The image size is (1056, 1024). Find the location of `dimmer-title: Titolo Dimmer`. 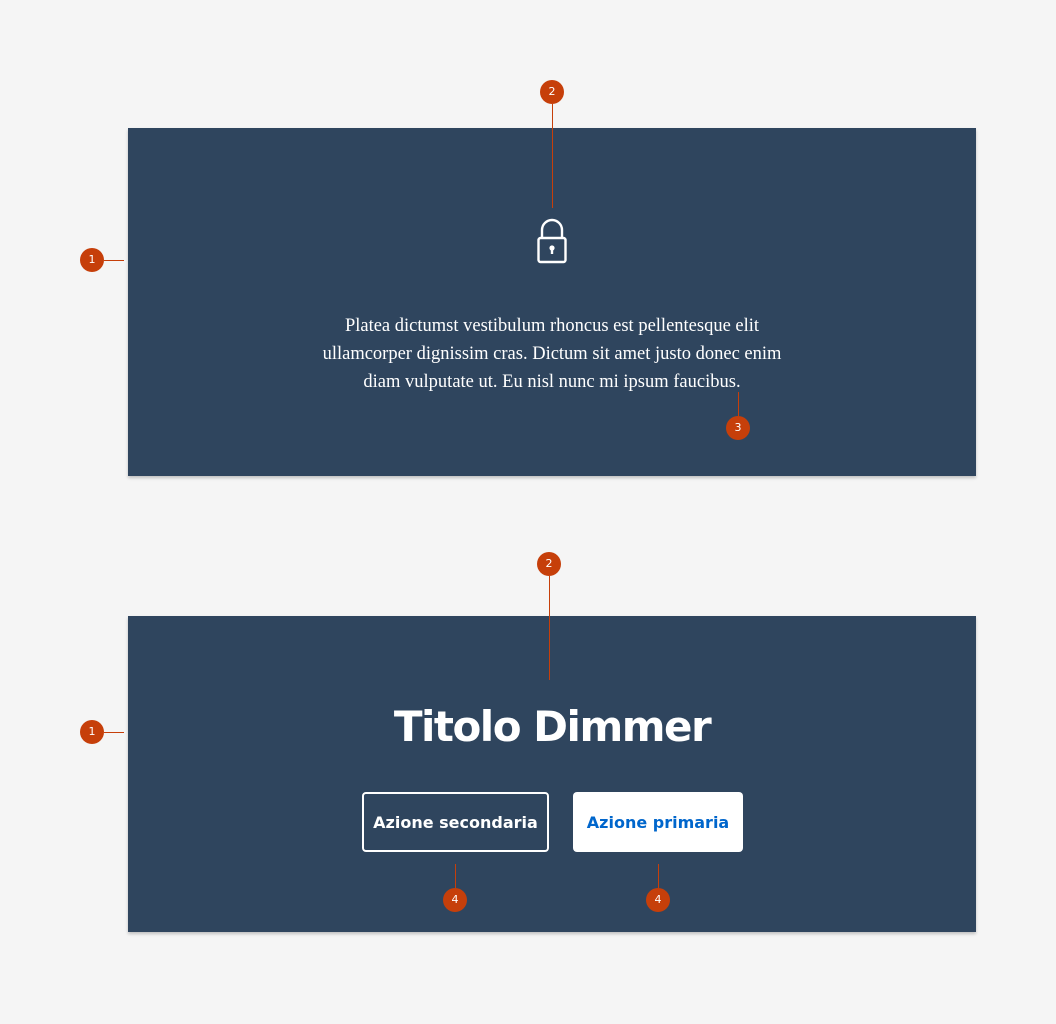

dimmer-title: Titolo Dimmer is located at coordinates (552, 726).